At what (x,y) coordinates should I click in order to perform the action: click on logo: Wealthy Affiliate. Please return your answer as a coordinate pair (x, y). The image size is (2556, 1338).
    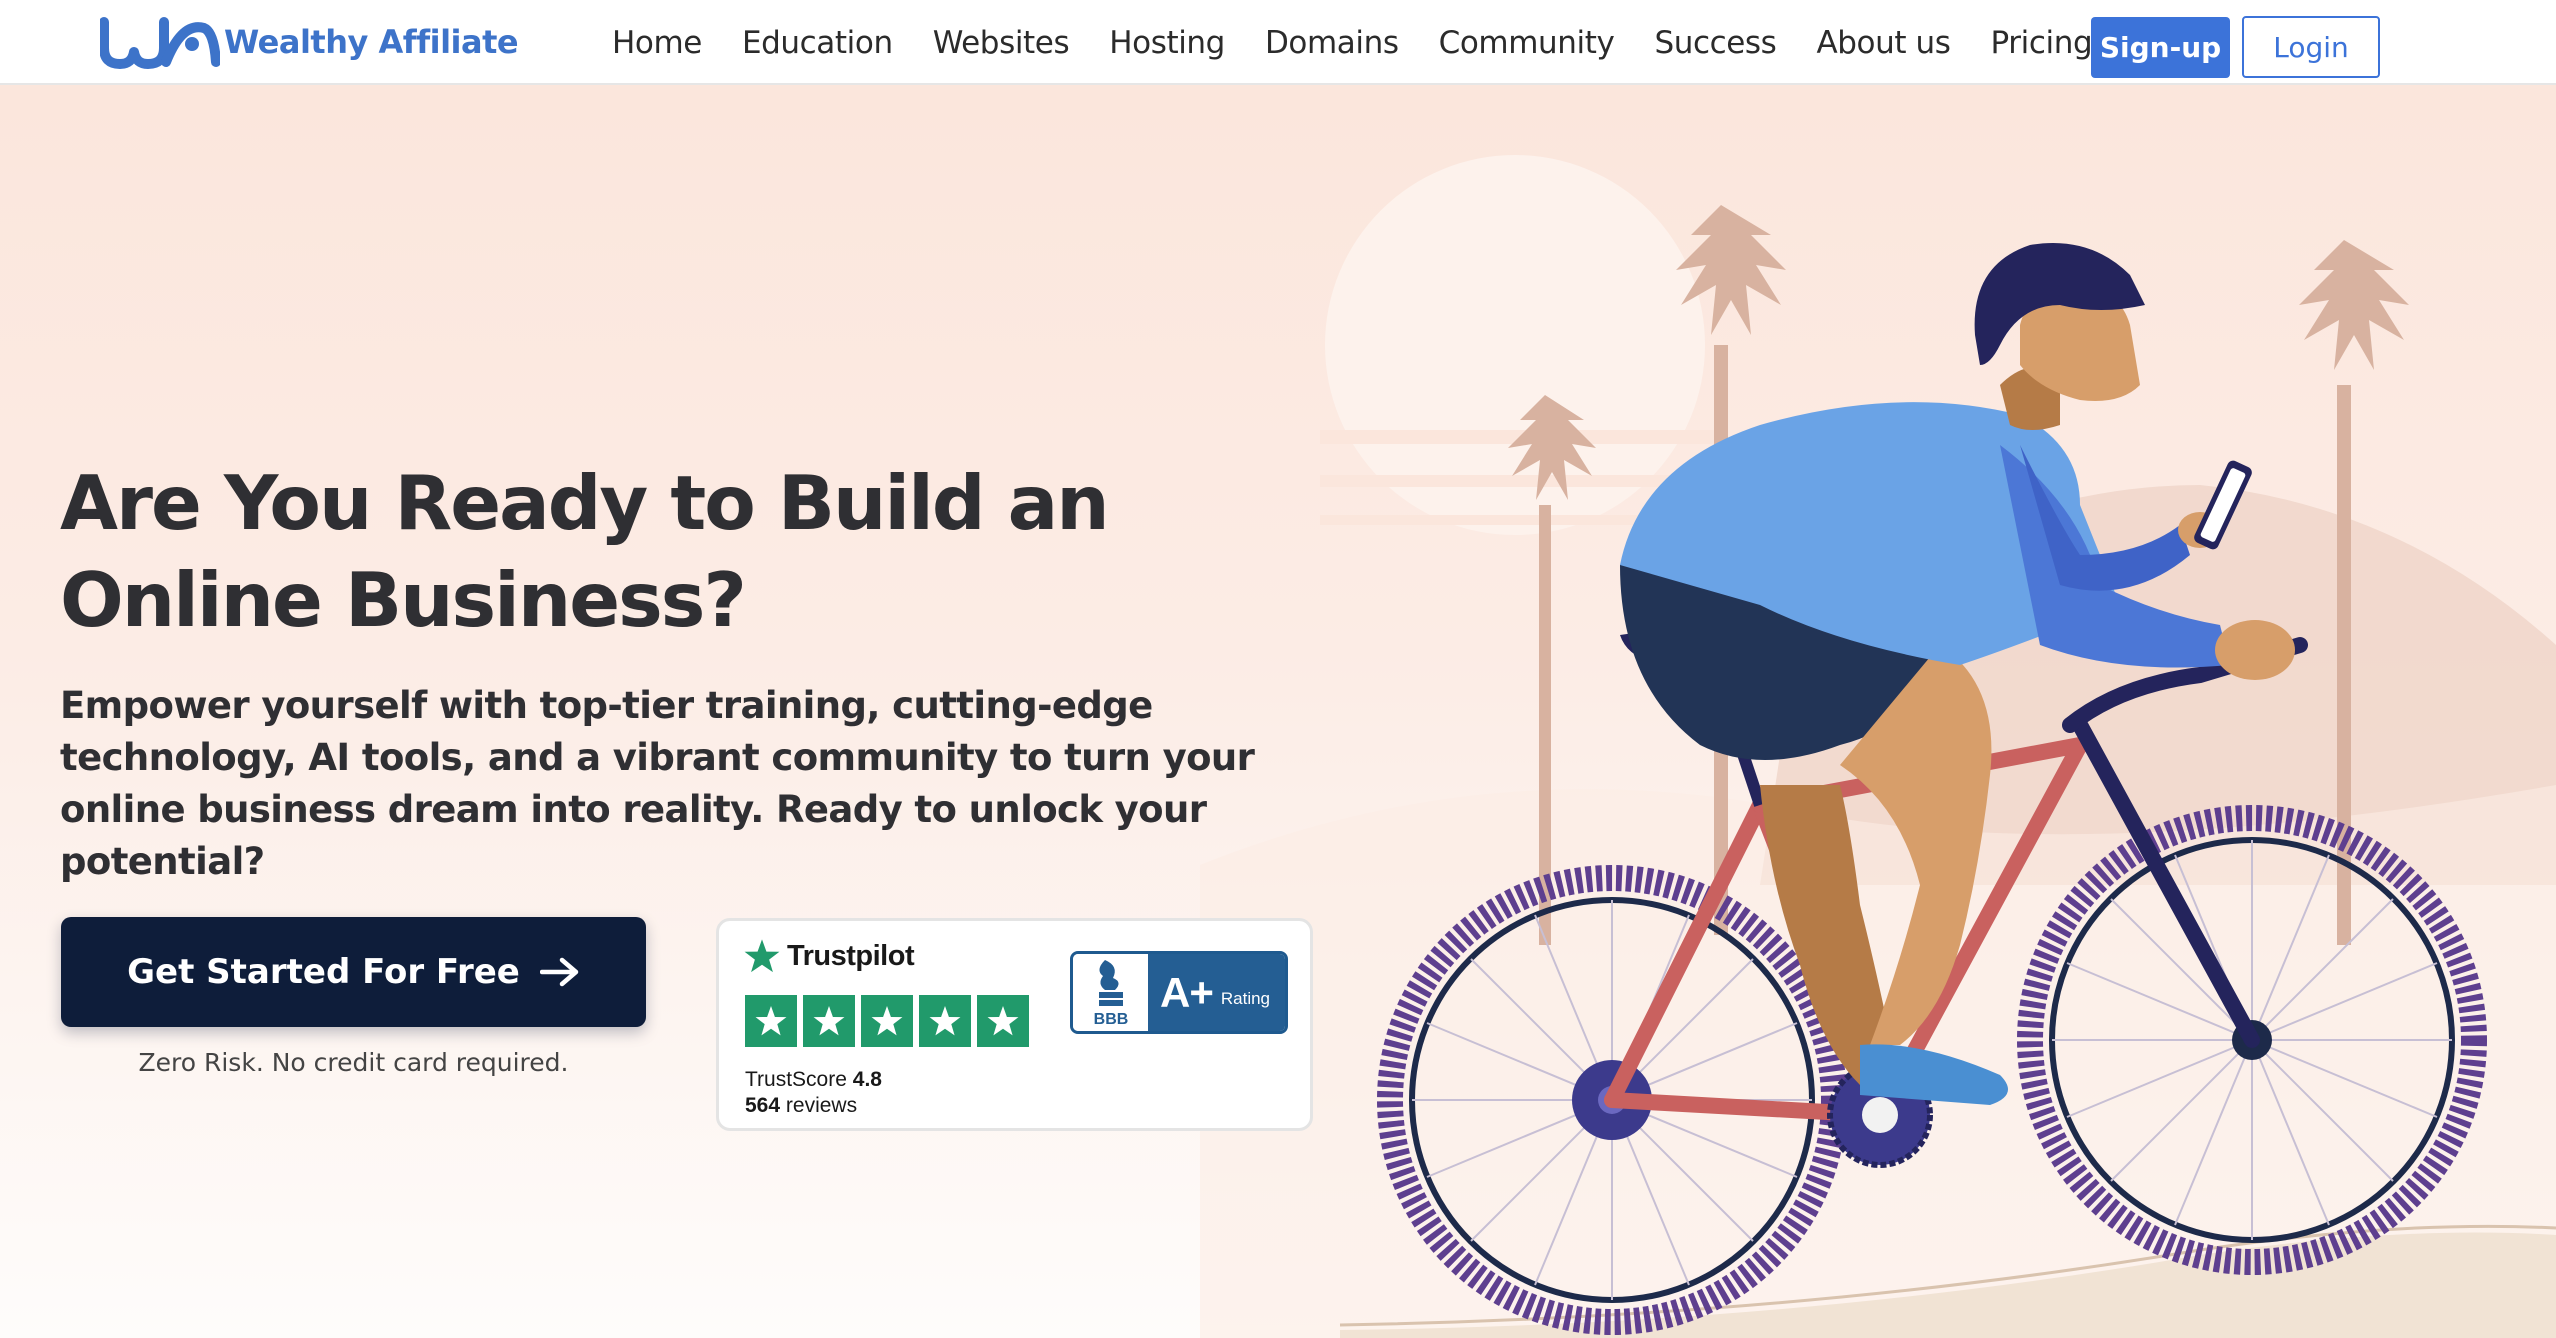
    Looking at the image, I should click on (309, 42).